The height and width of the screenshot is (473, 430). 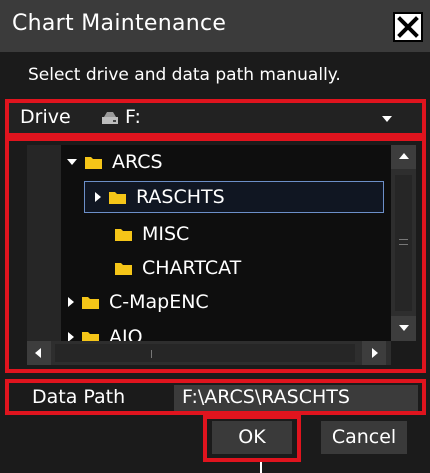 What do you see at coordinates (209, 330) in the screenshot?
I see `tree-clip: AIO` at bounding box center [209, 330].